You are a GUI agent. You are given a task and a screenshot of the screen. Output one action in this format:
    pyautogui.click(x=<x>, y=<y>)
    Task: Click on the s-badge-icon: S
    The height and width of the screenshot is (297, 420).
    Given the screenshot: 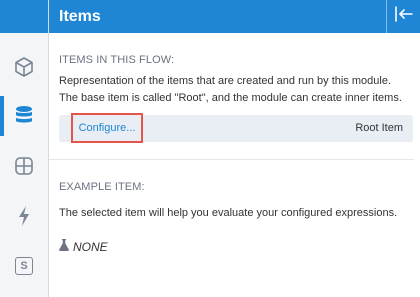 What is the action you would take?
    pyautogui.click(x=24, y=266)
    